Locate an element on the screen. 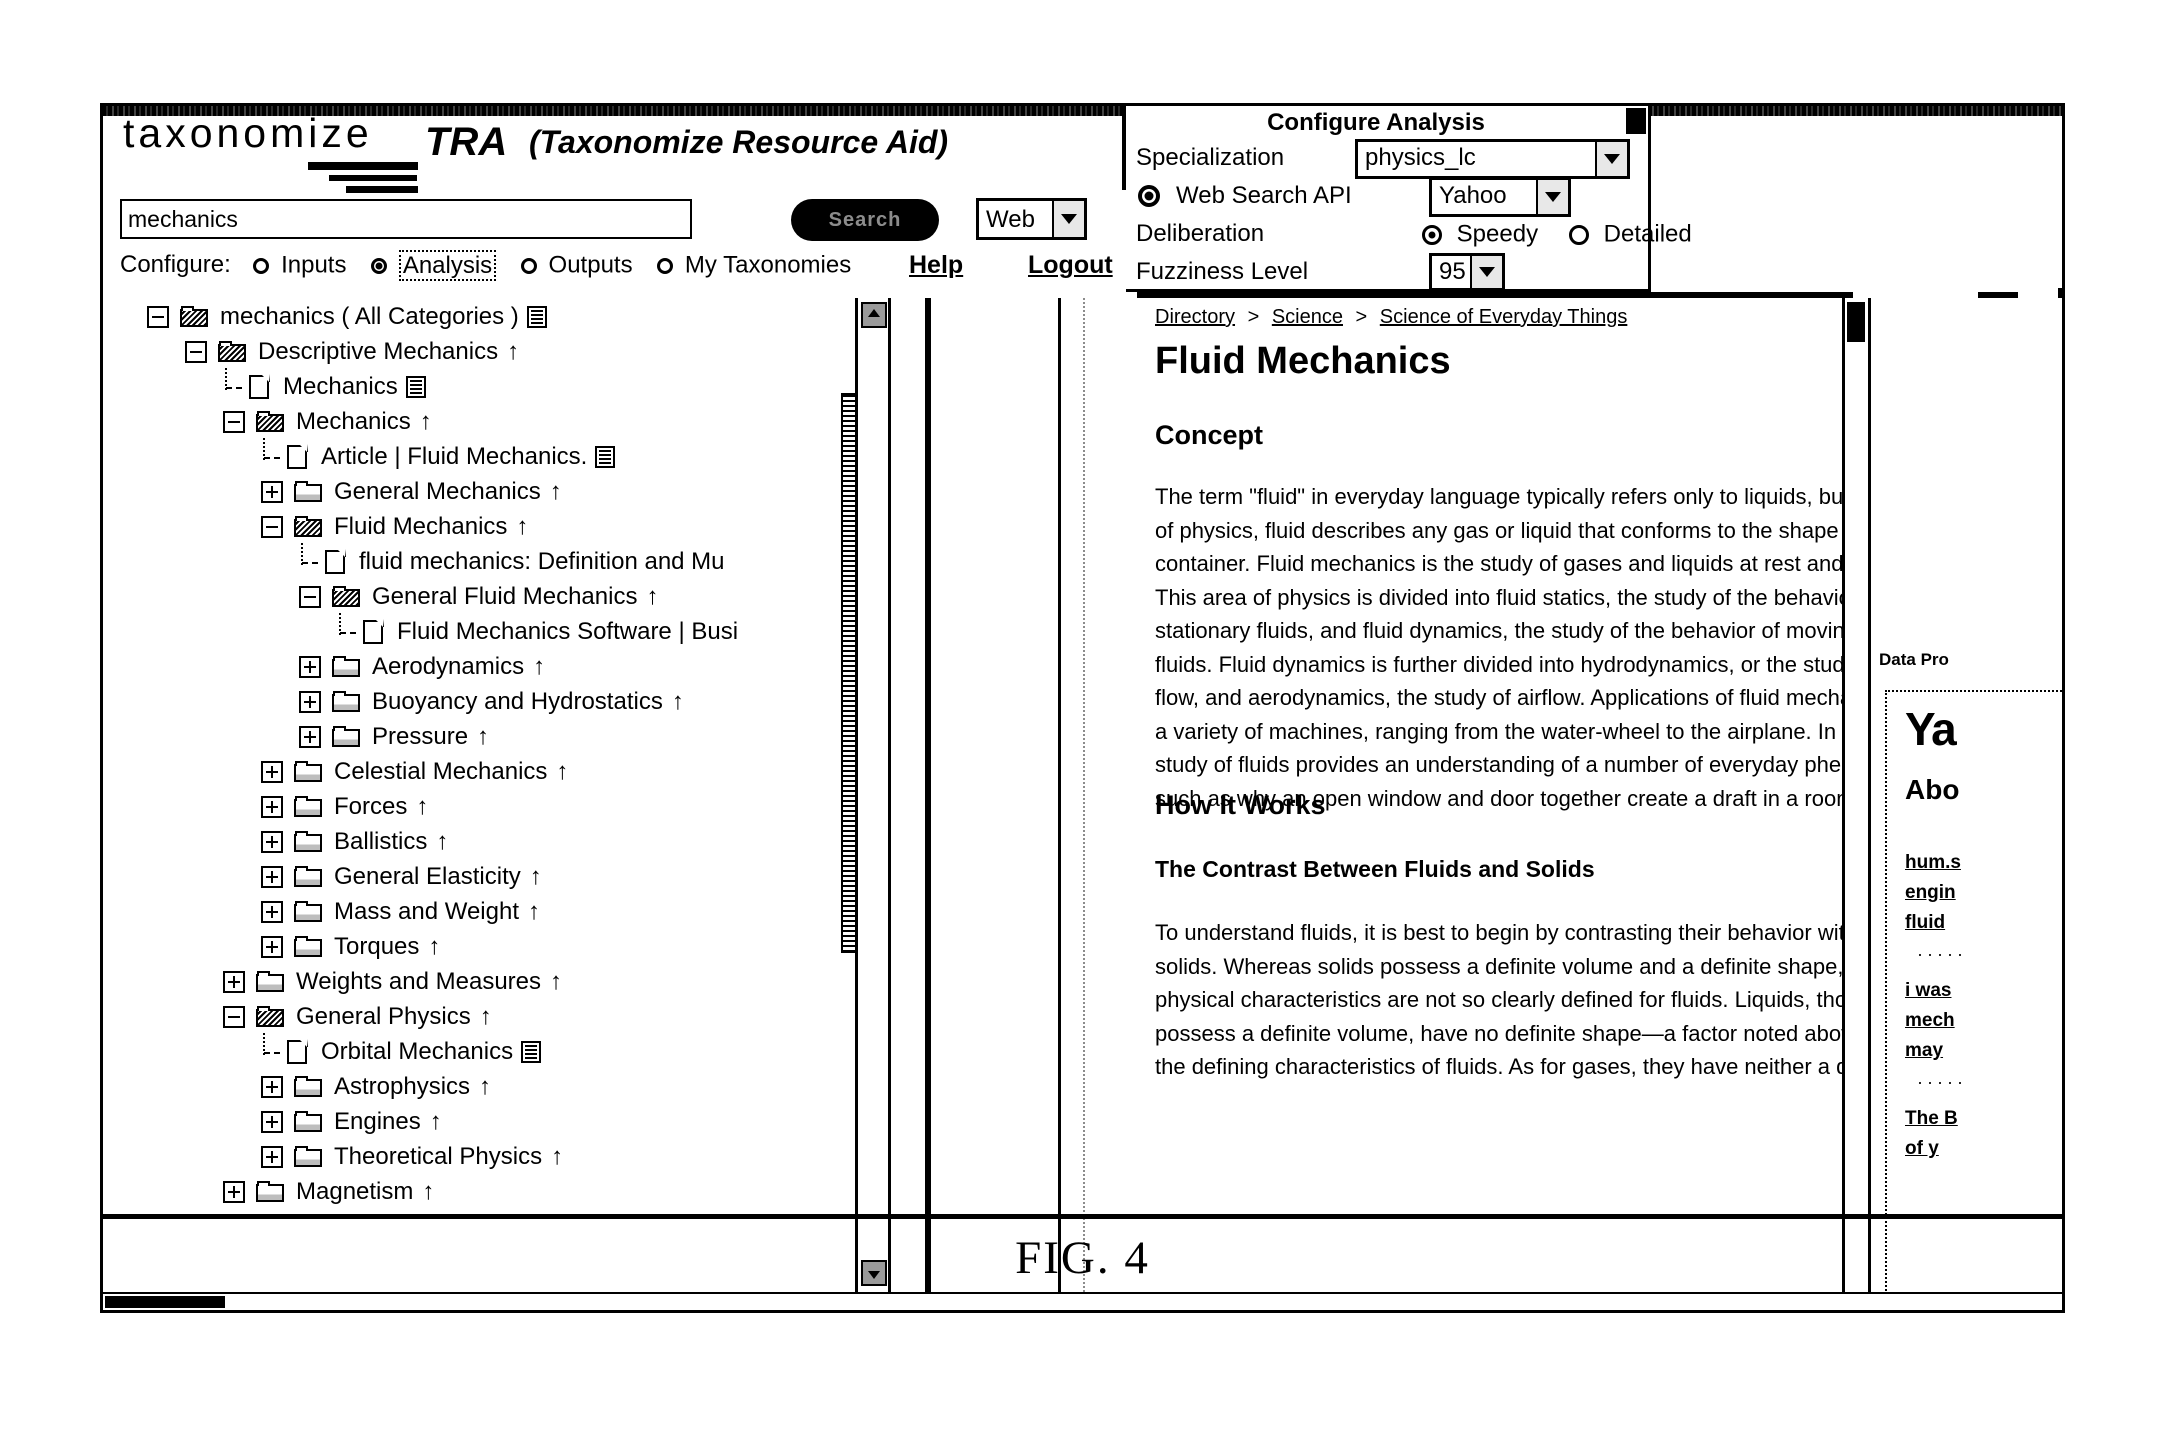  logout-link: Logout is located at coordinates (1070, 265).